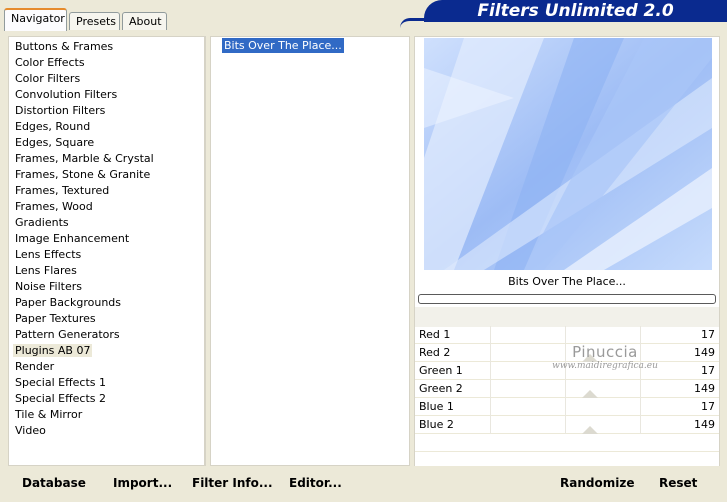  Describe the element at coordinates (106, 79) in the screenshot. I see `category-item: Color Filters` at that location.